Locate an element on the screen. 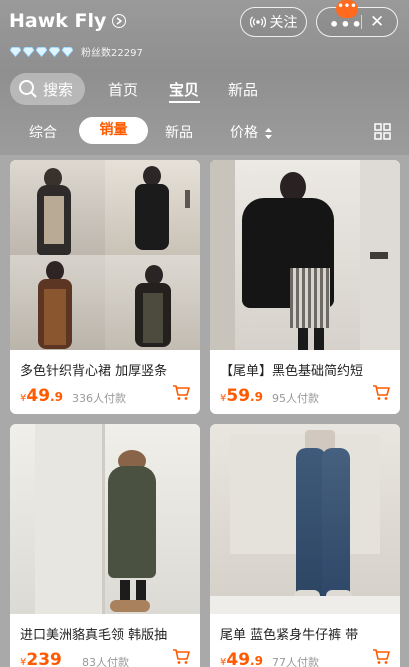  product-sales: 77人付款 is located at coordinates (295, 661).